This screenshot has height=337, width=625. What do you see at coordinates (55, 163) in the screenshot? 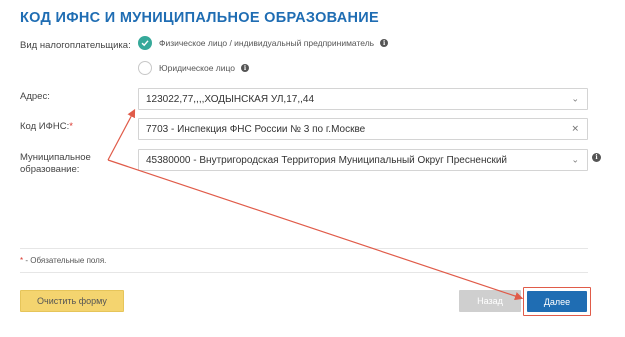
I see `municipal-label: Муниципальное образование:` at bounding box center [55, 163].